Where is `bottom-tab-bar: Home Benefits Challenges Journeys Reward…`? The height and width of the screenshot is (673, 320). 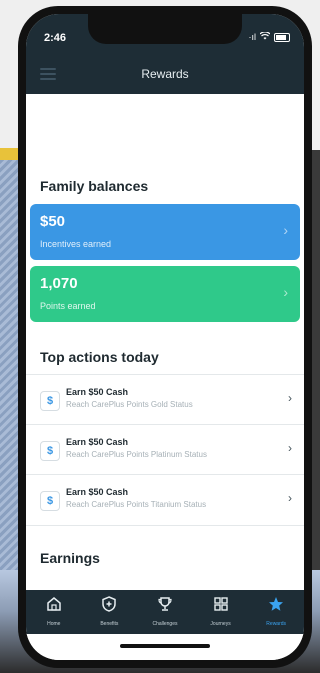 bottom-tab-bar: Home Benefits Challenges Journeys Reward… is located at coordinates (165, 612).